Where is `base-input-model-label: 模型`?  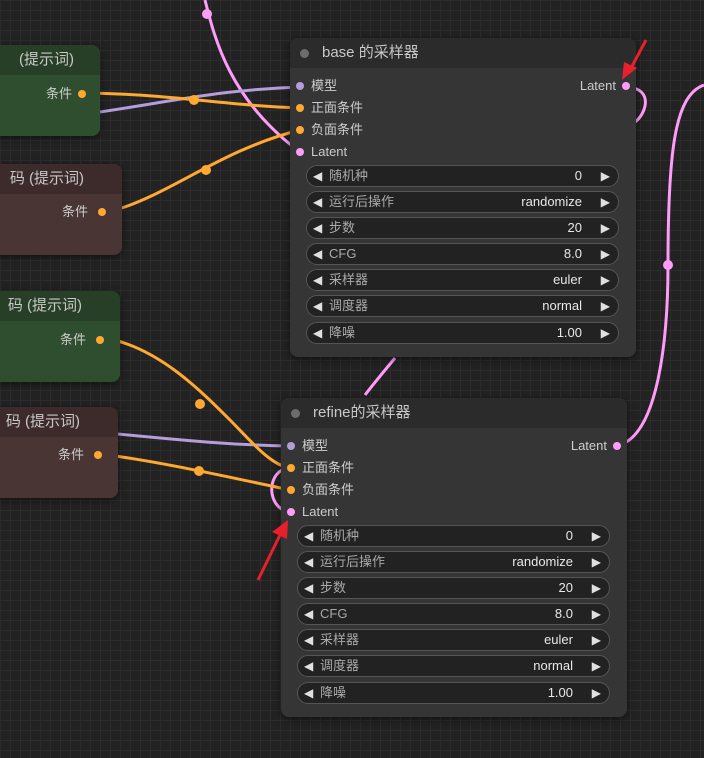 base-input-model-label: 模型 is located at coordinates (324, 85).